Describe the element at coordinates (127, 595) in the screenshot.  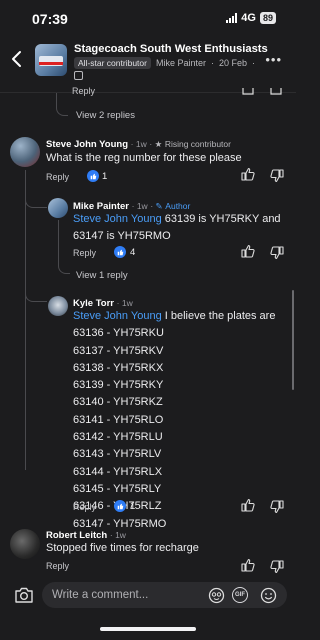
I see `comment-input` at that location.